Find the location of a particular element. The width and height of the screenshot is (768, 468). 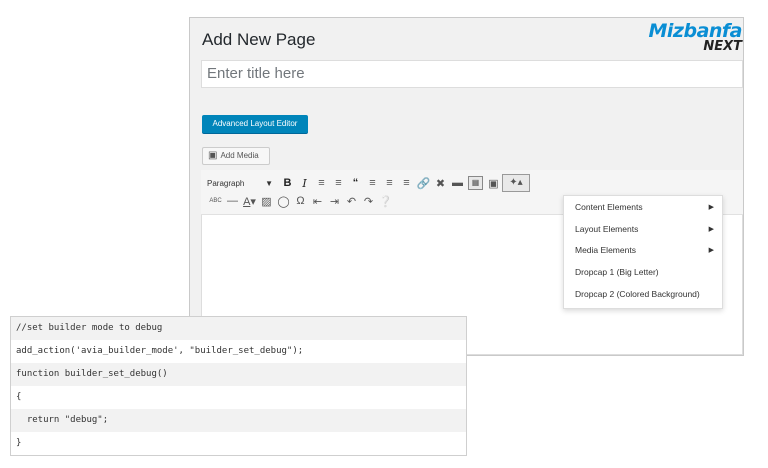

toolbar-row-1: Paragraph ▼ B I ≡ ≡ “ ≡ ≡ ≡ 🔗 ✖ ▬ ▦ ▣ ✦▴ is located at coordinates (368, 183).